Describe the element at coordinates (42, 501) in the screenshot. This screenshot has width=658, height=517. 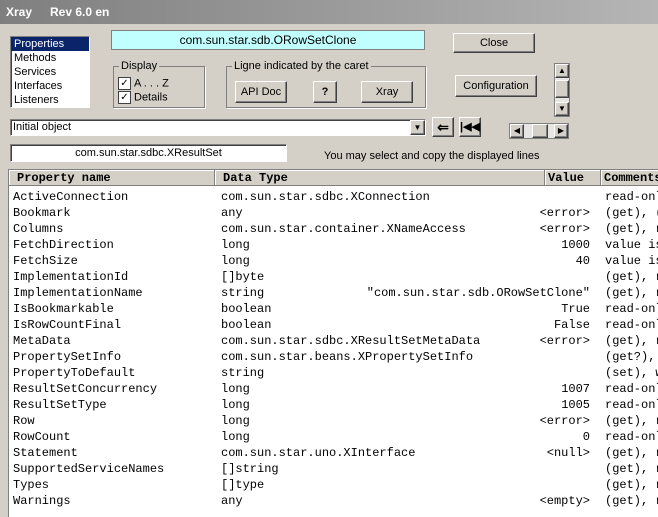
I see `property-name-cell: Warnings` at that location.